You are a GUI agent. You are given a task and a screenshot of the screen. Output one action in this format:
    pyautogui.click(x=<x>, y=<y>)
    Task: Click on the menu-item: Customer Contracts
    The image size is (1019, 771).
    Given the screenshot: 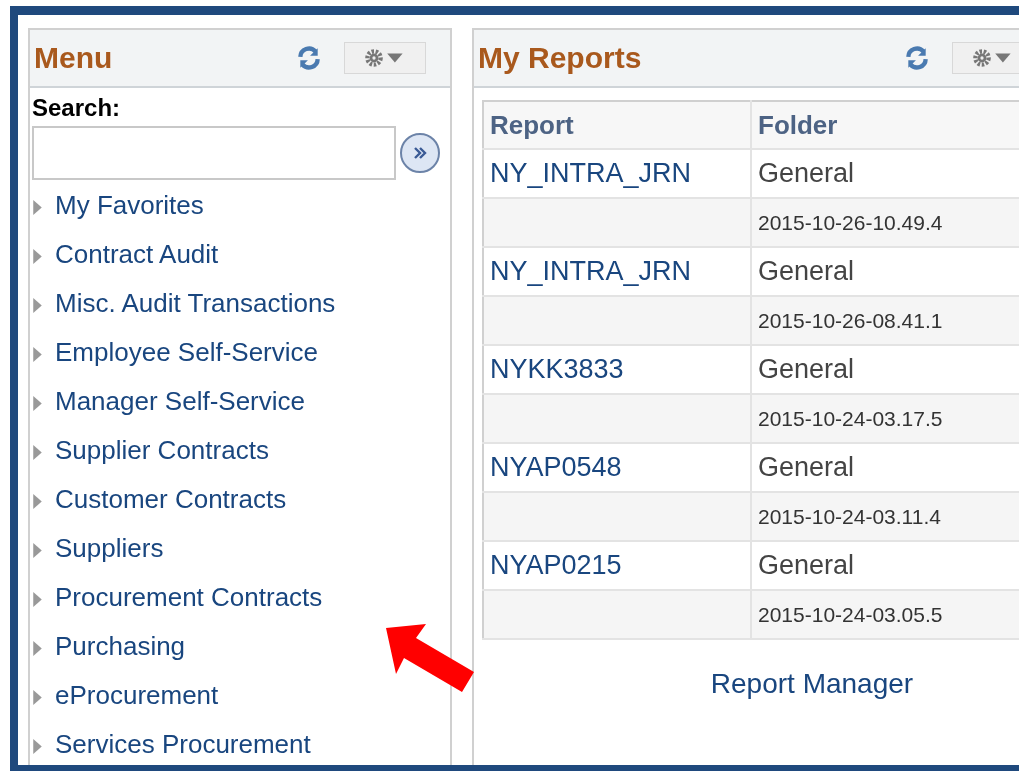 What is the action you would take?
    pyautogui.click(x=171, y=498)
    